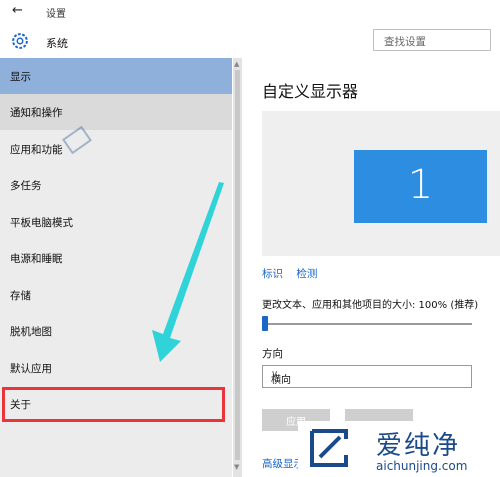  Describe the element at coordinates (116, 185) in the screenshot. I see `sidebar-item-multitasking: 多任务` at that location.